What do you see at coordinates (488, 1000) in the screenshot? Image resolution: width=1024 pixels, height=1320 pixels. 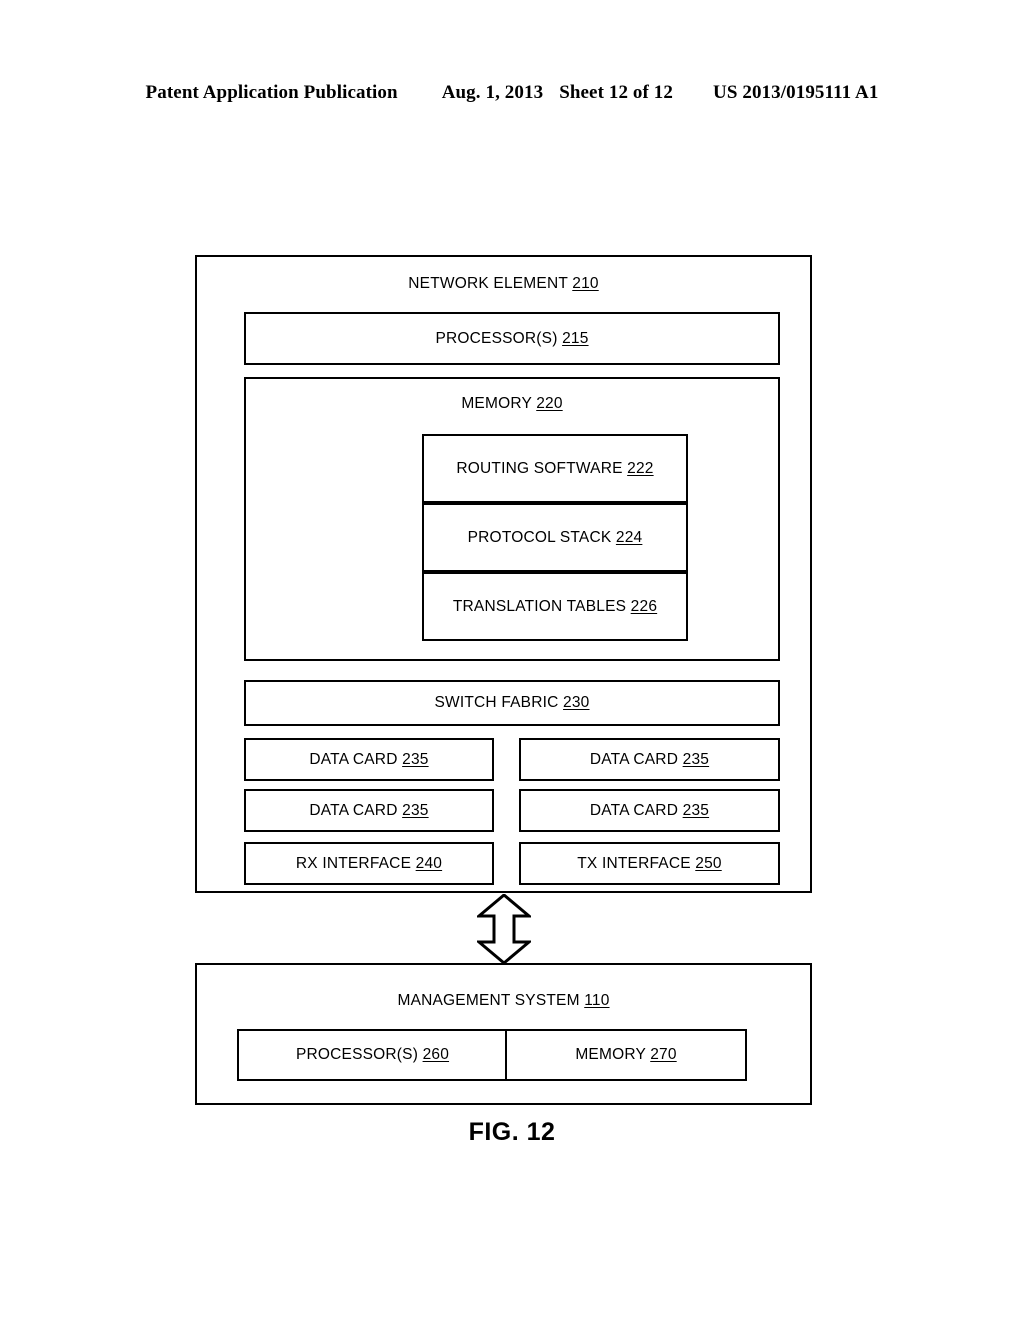 I see `management-system-label: MANAGEMENT SYSTEM` at bounding box center [488, 1000].